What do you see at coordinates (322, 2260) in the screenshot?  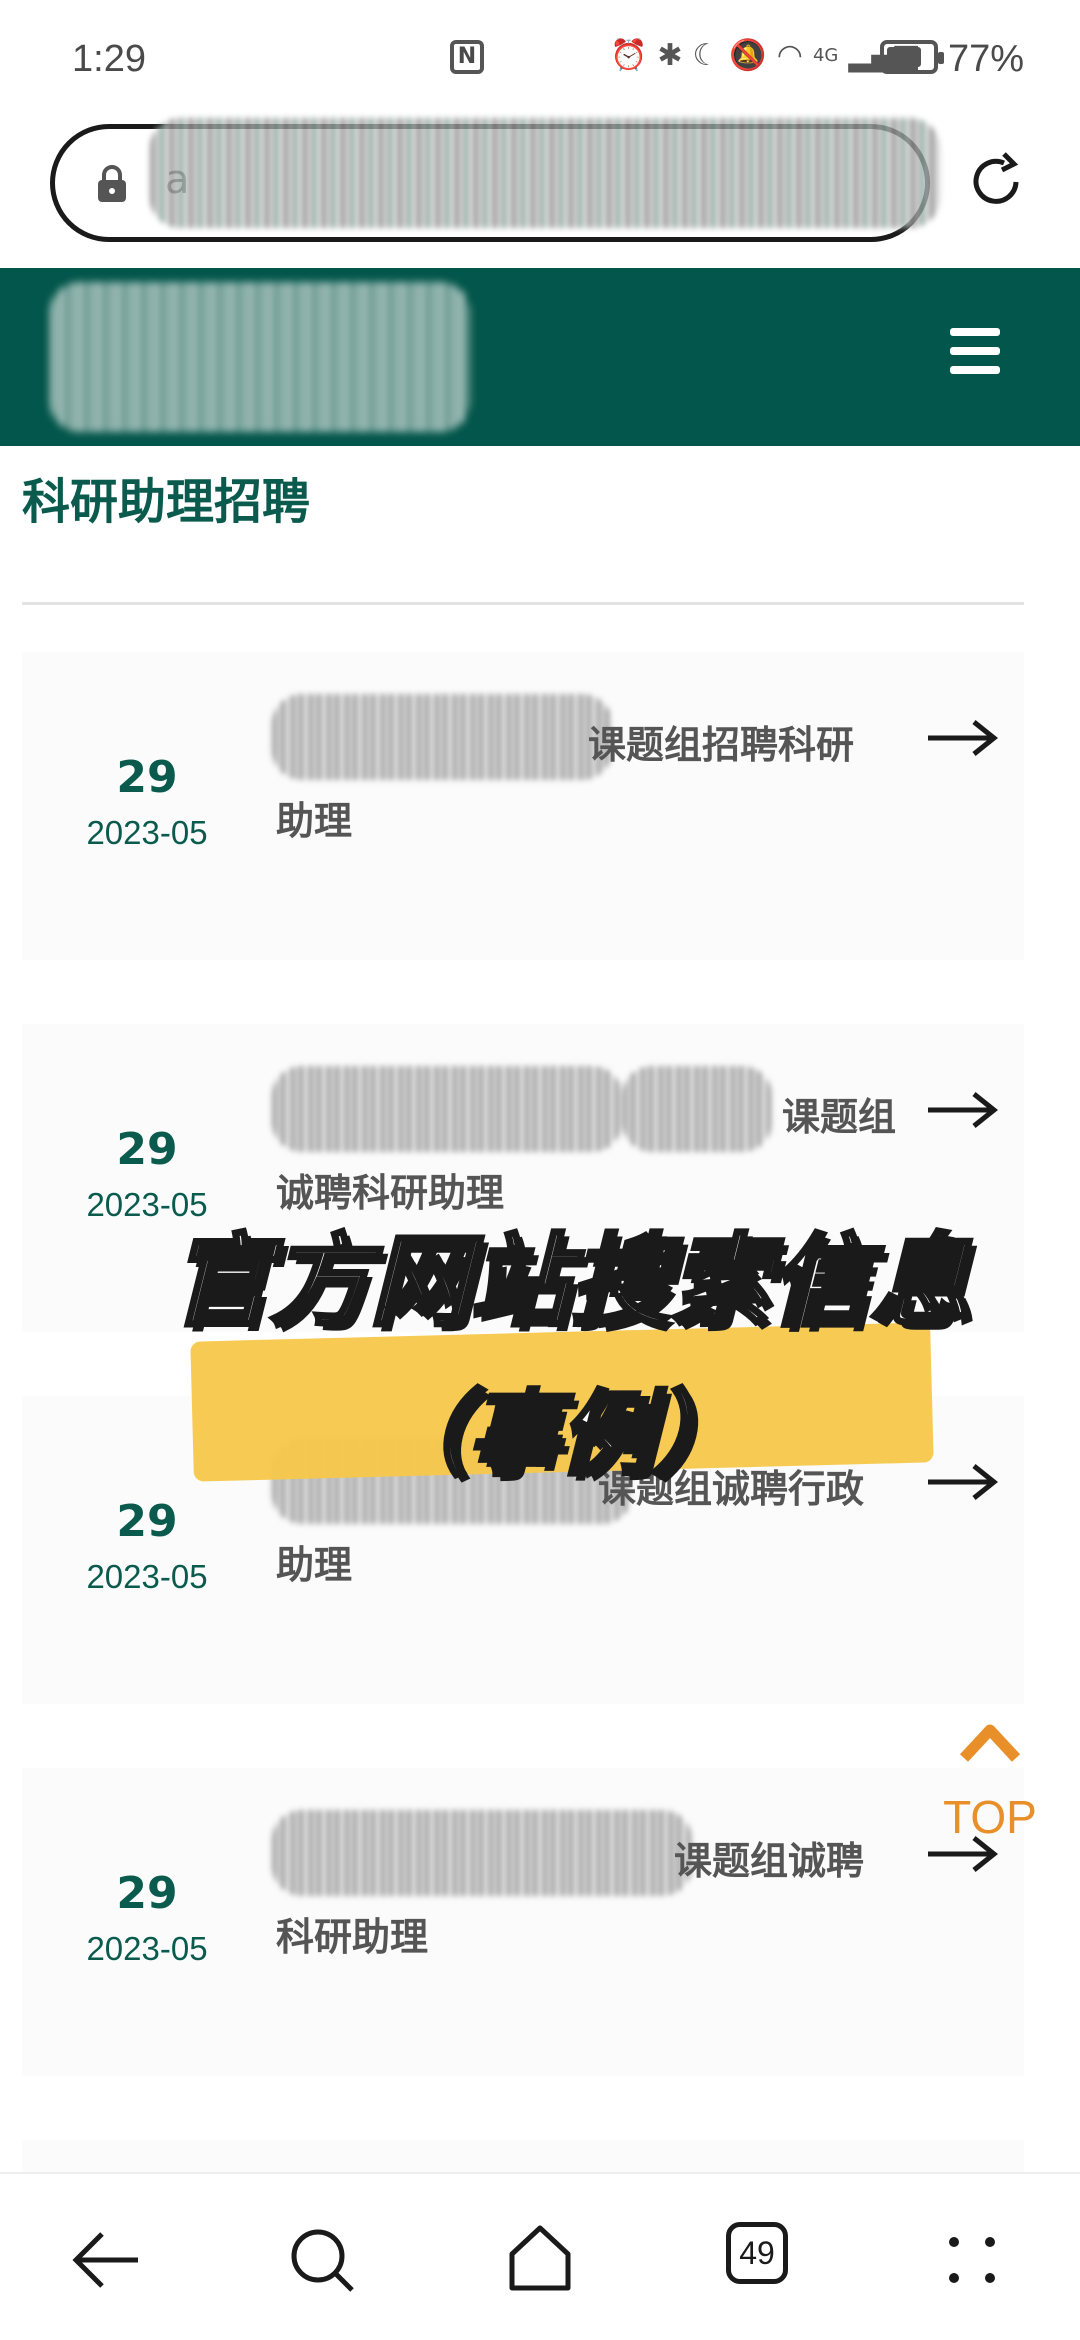 I see `search-icon` at bounding box center [322, 2260].